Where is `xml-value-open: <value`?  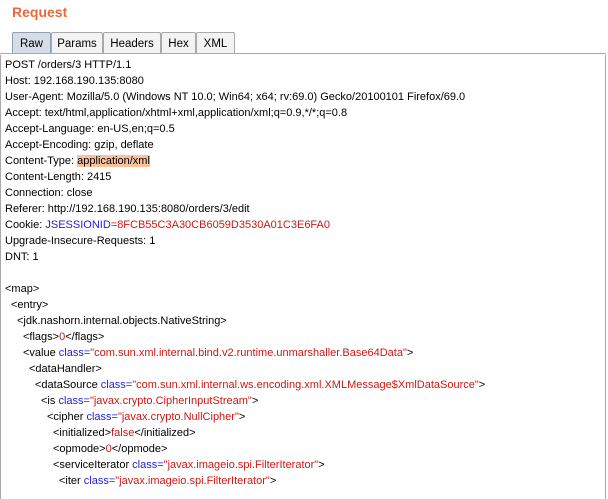
xml-value-open: <value is located at coordinates (41, 353).